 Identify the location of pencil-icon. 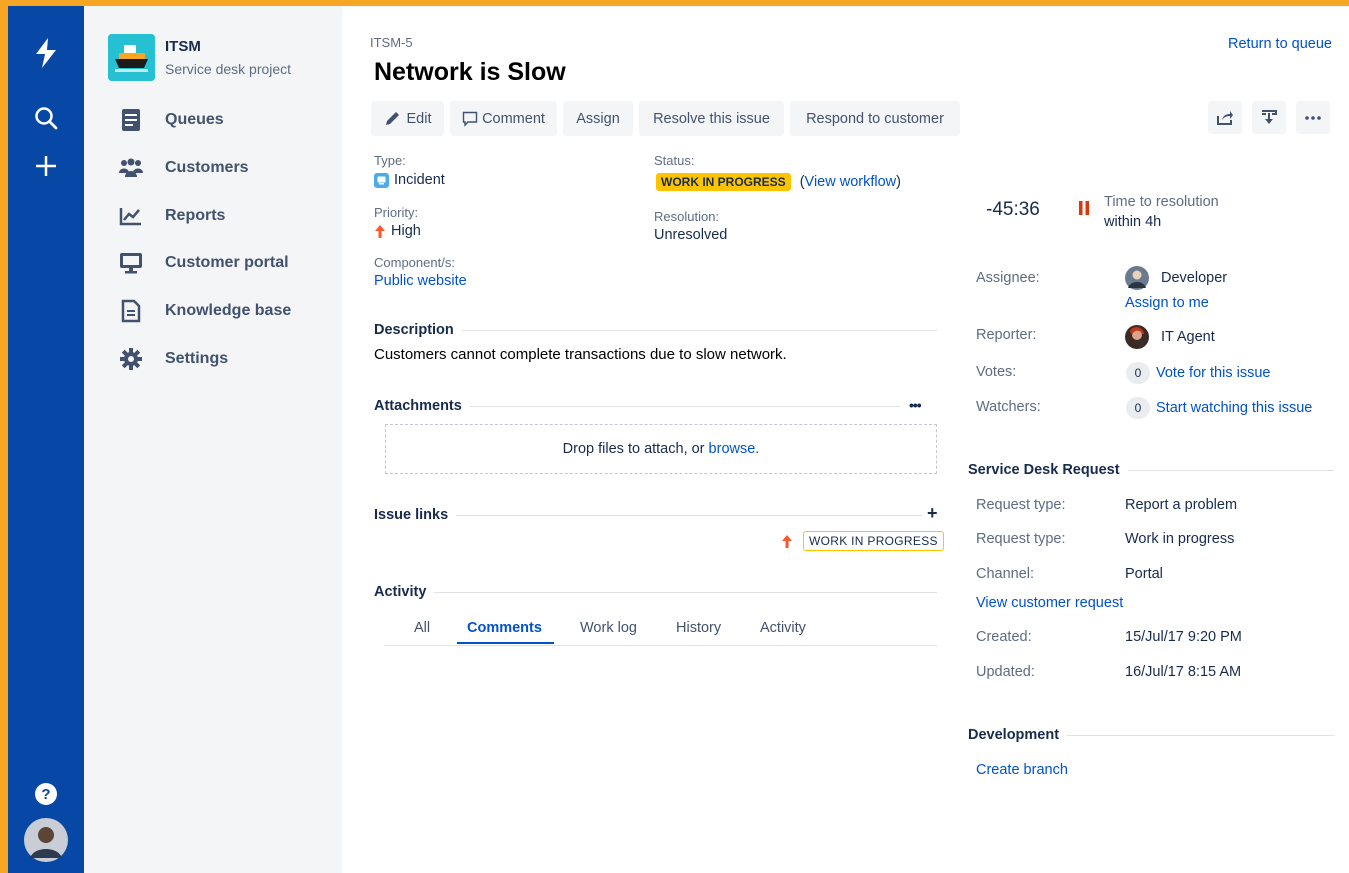
(392, 118).